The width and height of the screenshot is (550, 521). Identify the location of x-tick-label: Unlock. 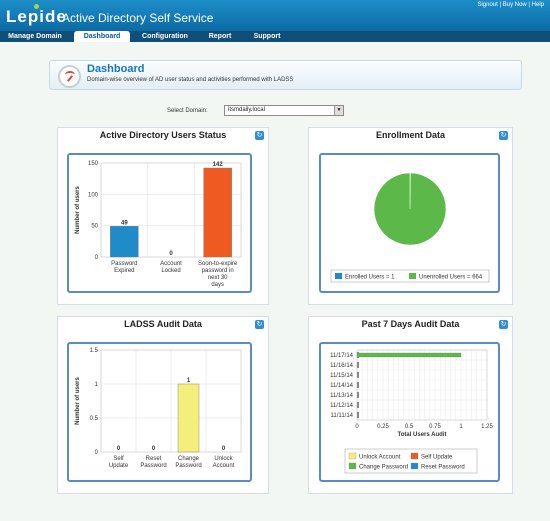
(223, 459).